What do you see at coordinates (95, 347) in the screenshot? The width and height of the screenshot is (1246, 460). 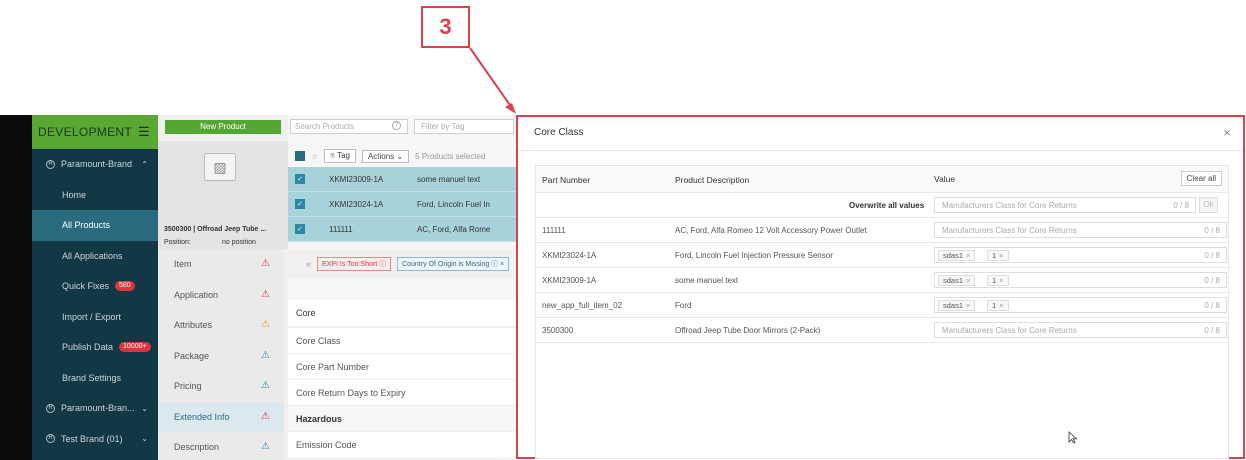 I see `sidebar-item-publish-data: Publish Data 10000+` at bounding box center [95, 347].